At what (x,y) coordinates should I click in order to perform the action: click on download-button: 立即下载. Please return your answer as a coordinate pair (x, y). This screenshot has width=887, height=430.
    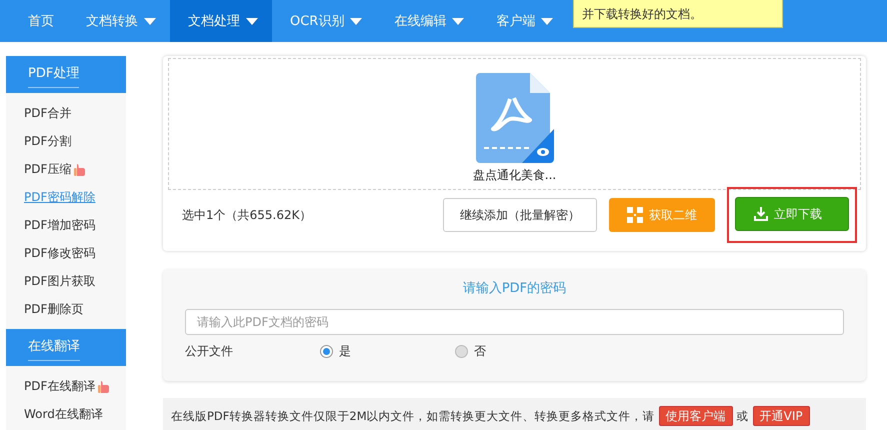
    Looking at the image, I should click on (792, 214).